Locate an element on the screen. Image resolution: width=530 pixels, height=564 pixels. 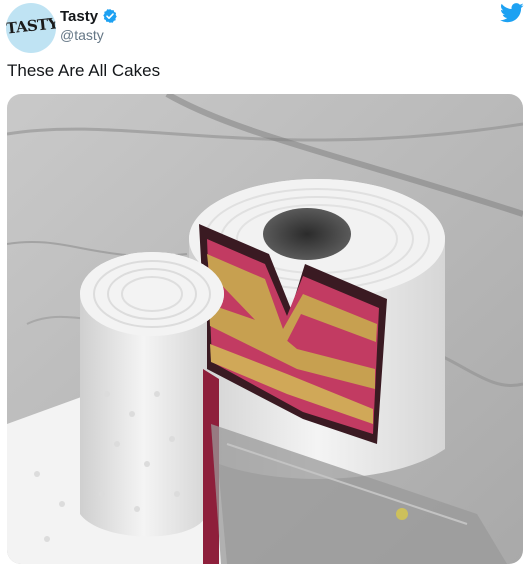
twitter-bird-icon is located at coordinates (512, 13).